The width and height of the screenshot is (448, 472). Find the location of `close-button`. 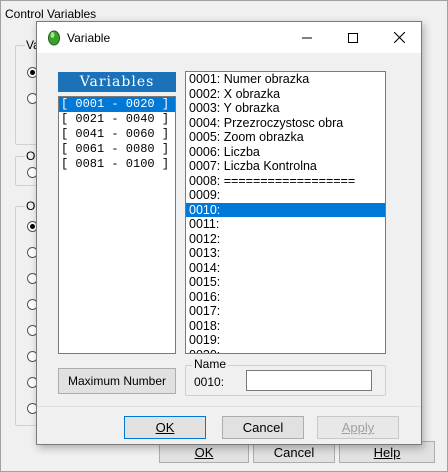

close-button is located at coordinates (399, 37).